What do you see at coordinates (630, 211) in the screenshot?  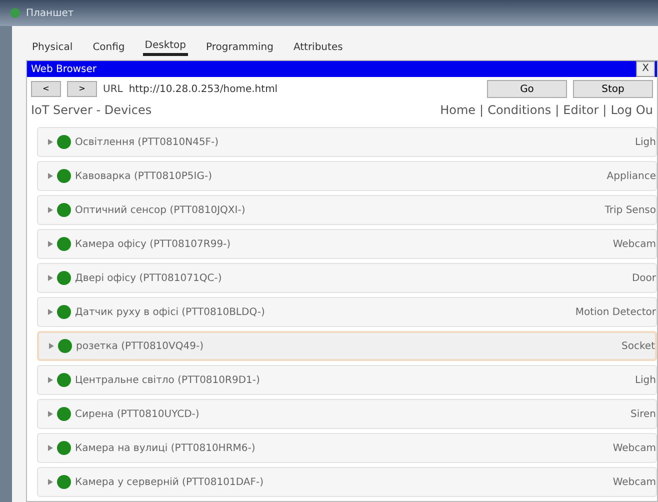 I see `device-type: Trip Senso` at bounding box center [630, 211].